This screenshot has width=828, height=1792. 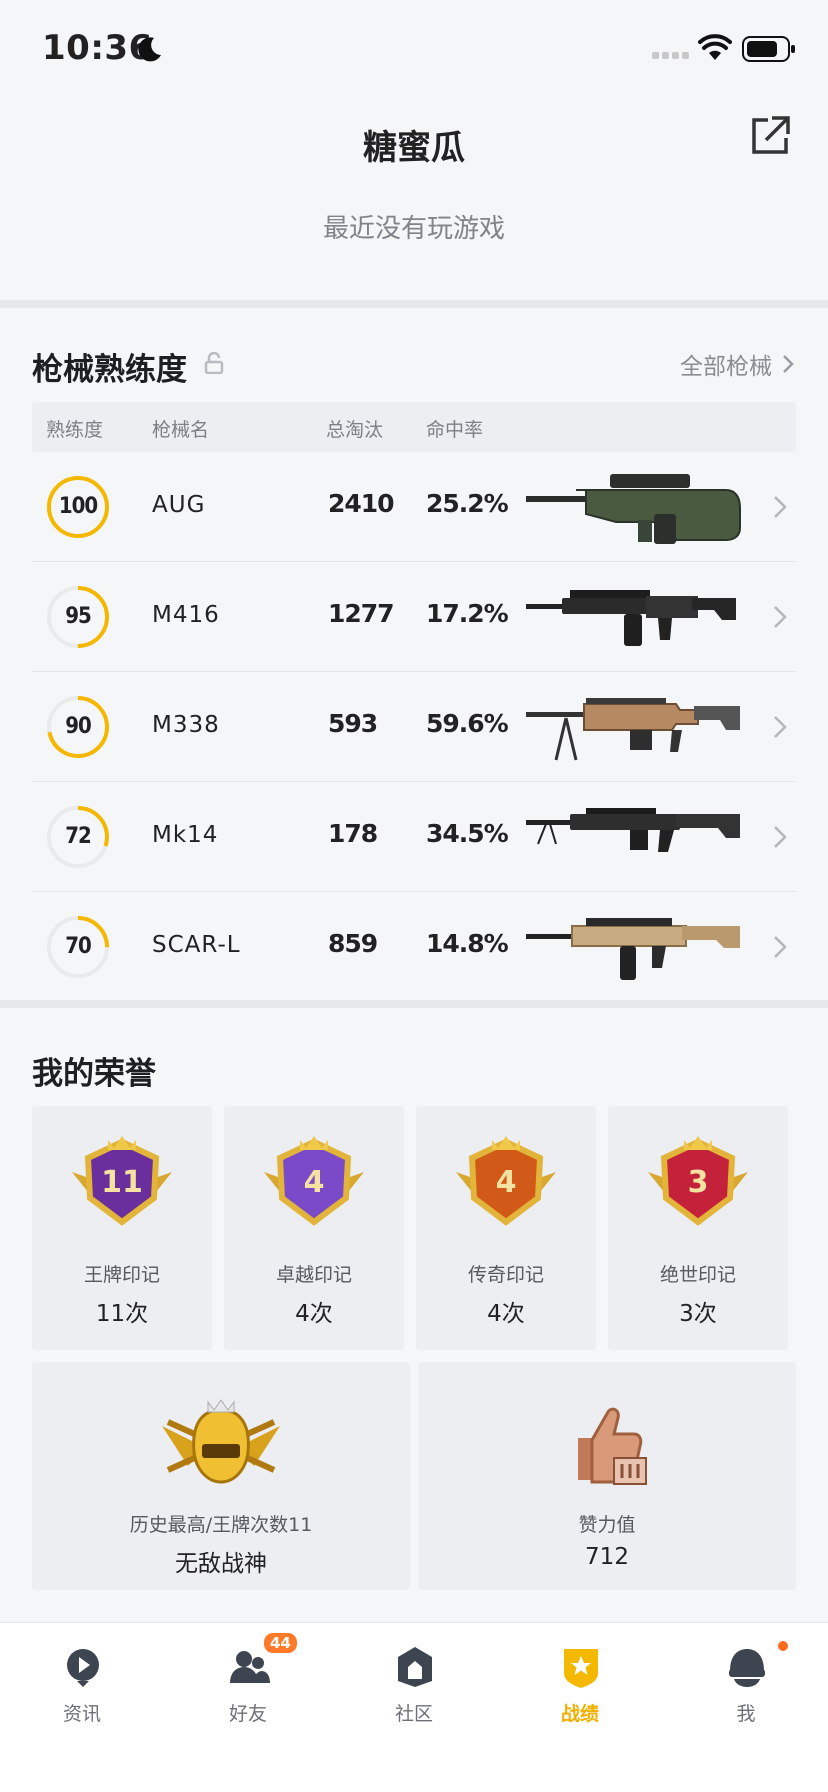 What do you see at coordinates (353, 723) in the screenshot?
I see `weapon-kills: 593` at bounding box center [353, 723].